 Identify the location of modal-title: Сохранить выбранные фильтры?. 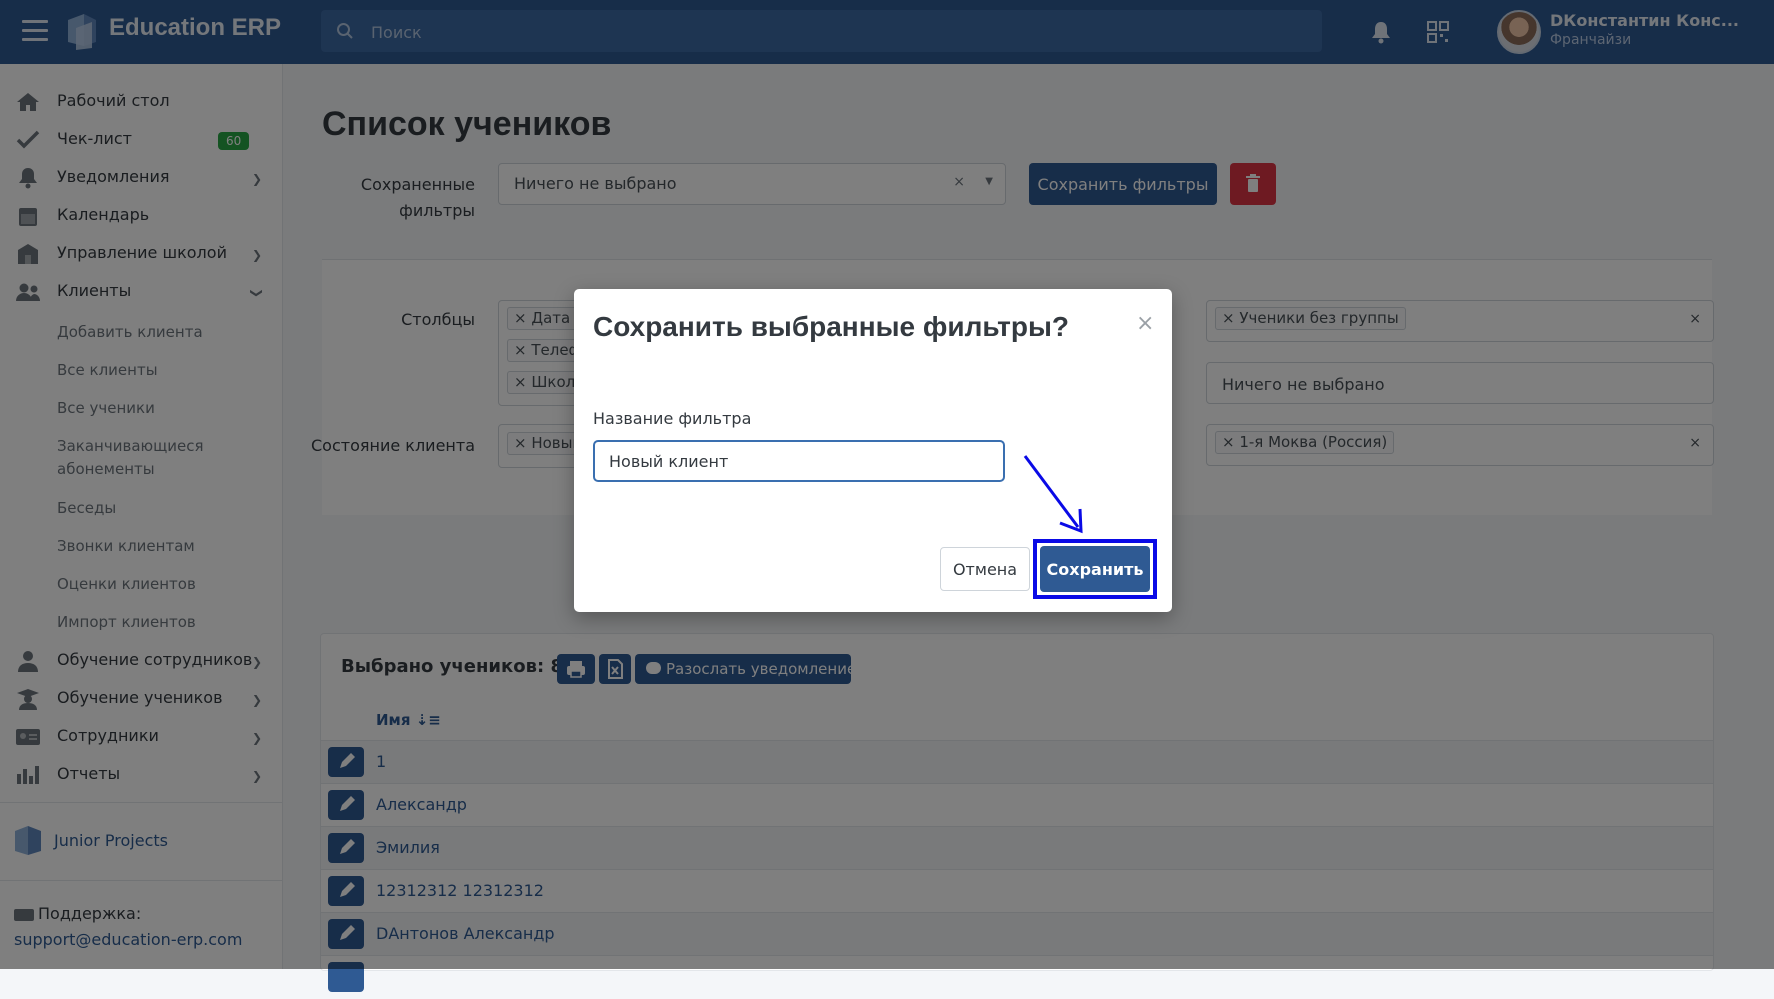
(831, 326).